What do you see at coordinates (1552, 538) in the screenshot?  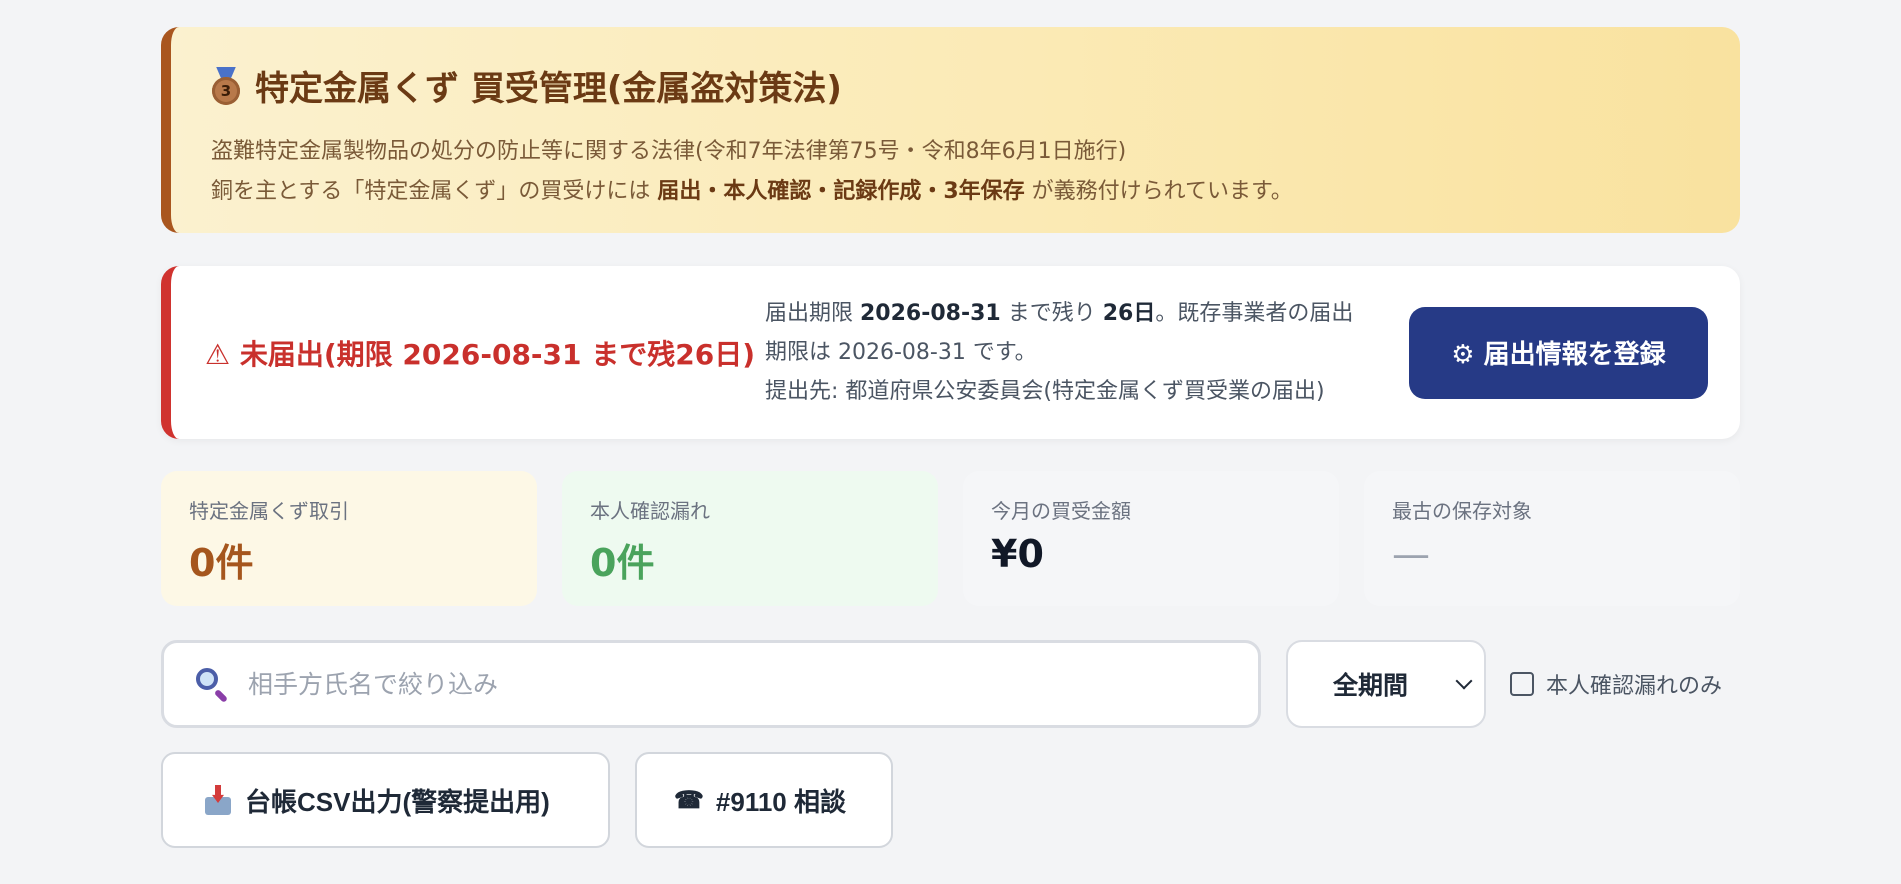 I see `stat-card-oldest-retention: 最古の保存対象 —` at bounding box center [1552, 538].